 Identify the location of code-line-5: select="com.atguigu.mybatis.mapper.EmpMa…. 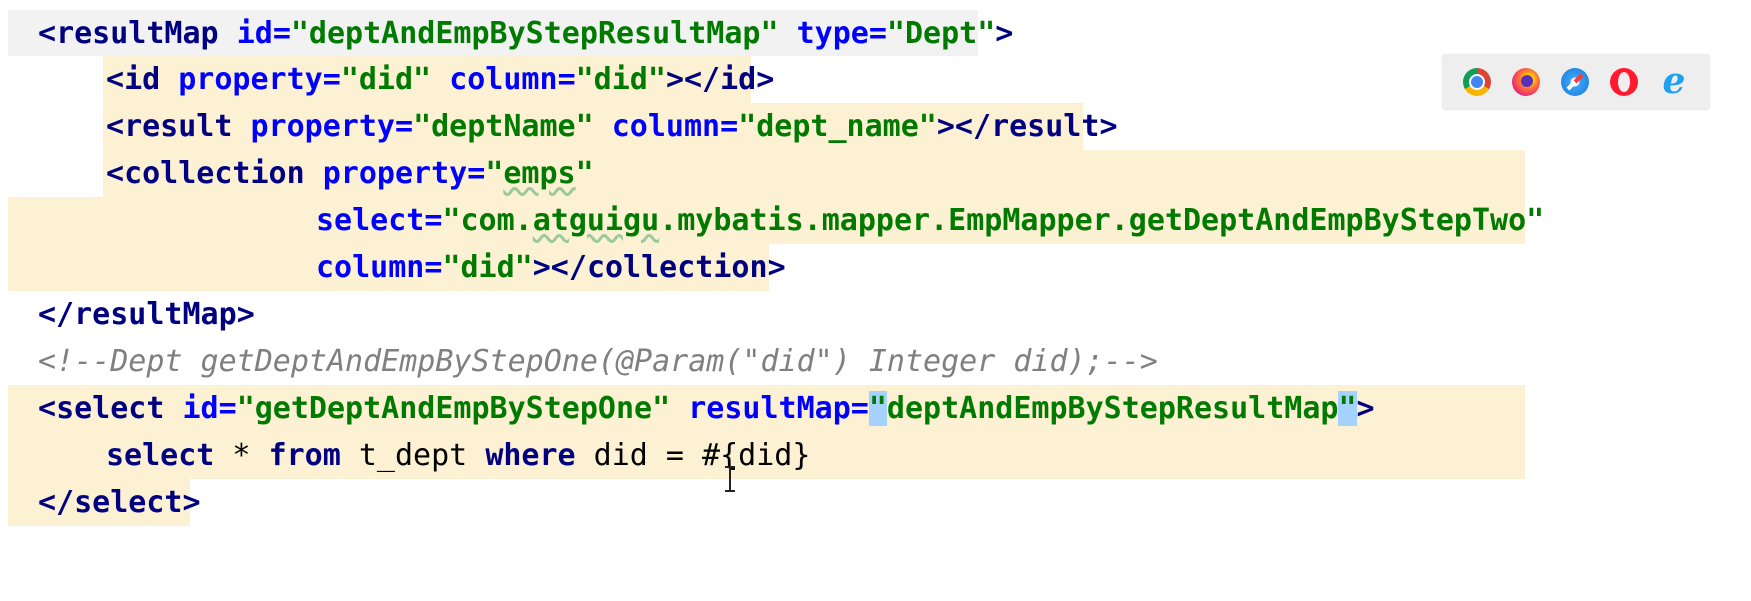
(930, 221).